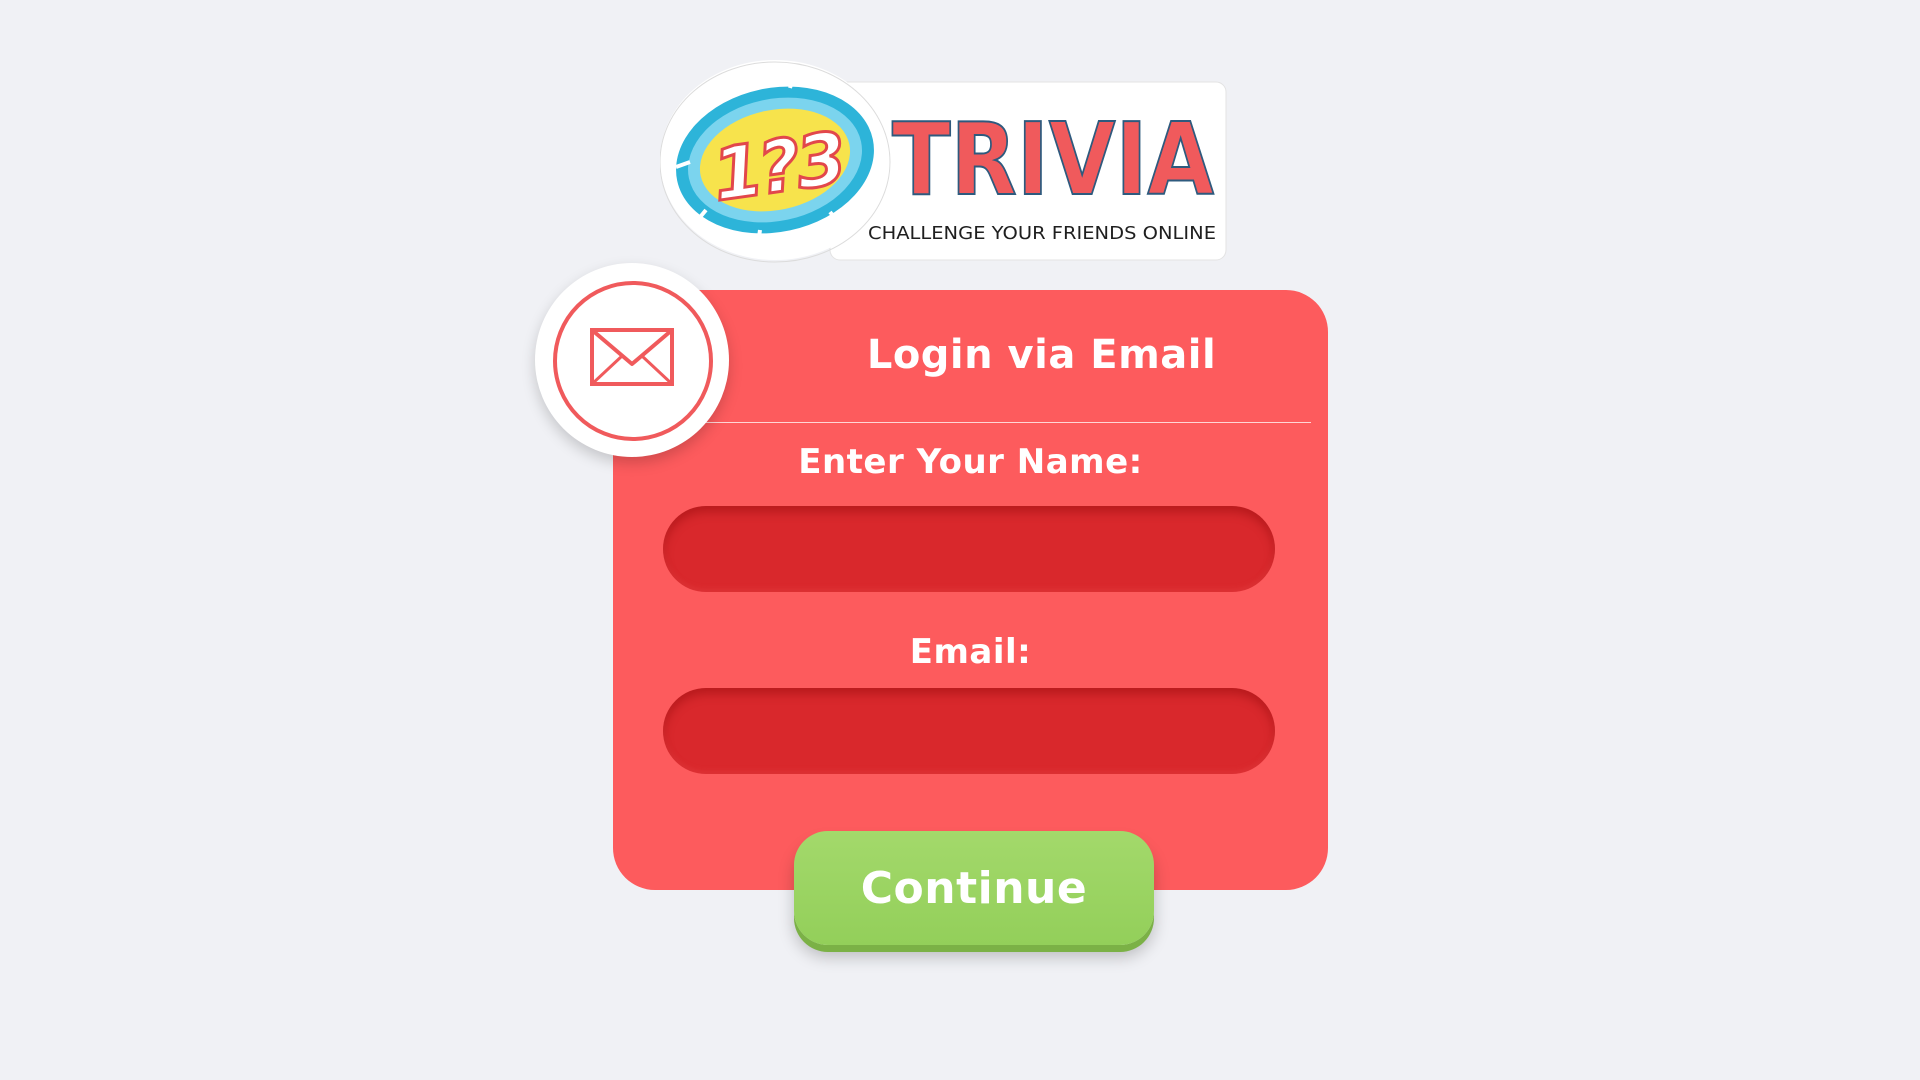  What do you see at coordinates (1053, 159) in the screenshot?
I see `logo-brand: TRIVIA` at bounding box center [1053, 159].